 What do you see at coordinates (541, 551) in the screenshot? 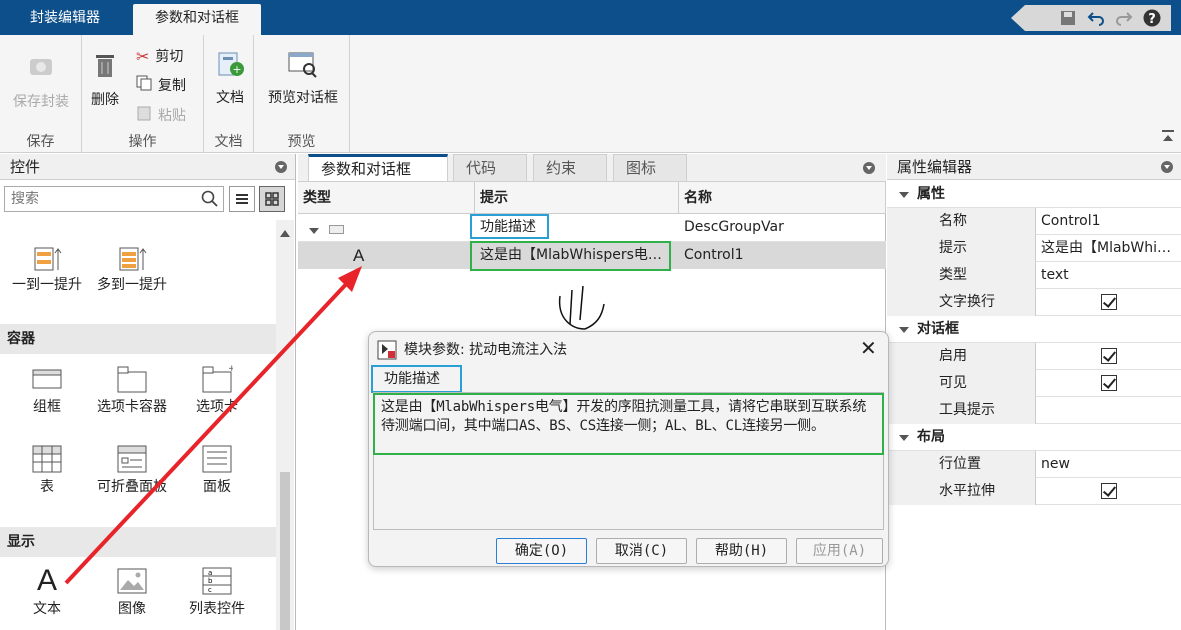
I see `ok-button: 确定(O)` at bounding box center [541, 551].